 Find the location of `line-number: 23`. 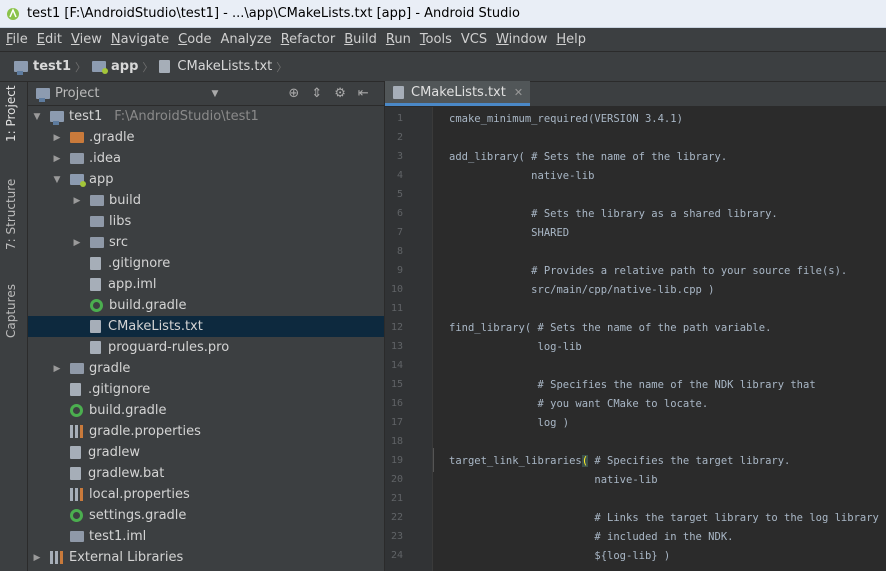

line-number: 23 is located at coordinates (396, 536).